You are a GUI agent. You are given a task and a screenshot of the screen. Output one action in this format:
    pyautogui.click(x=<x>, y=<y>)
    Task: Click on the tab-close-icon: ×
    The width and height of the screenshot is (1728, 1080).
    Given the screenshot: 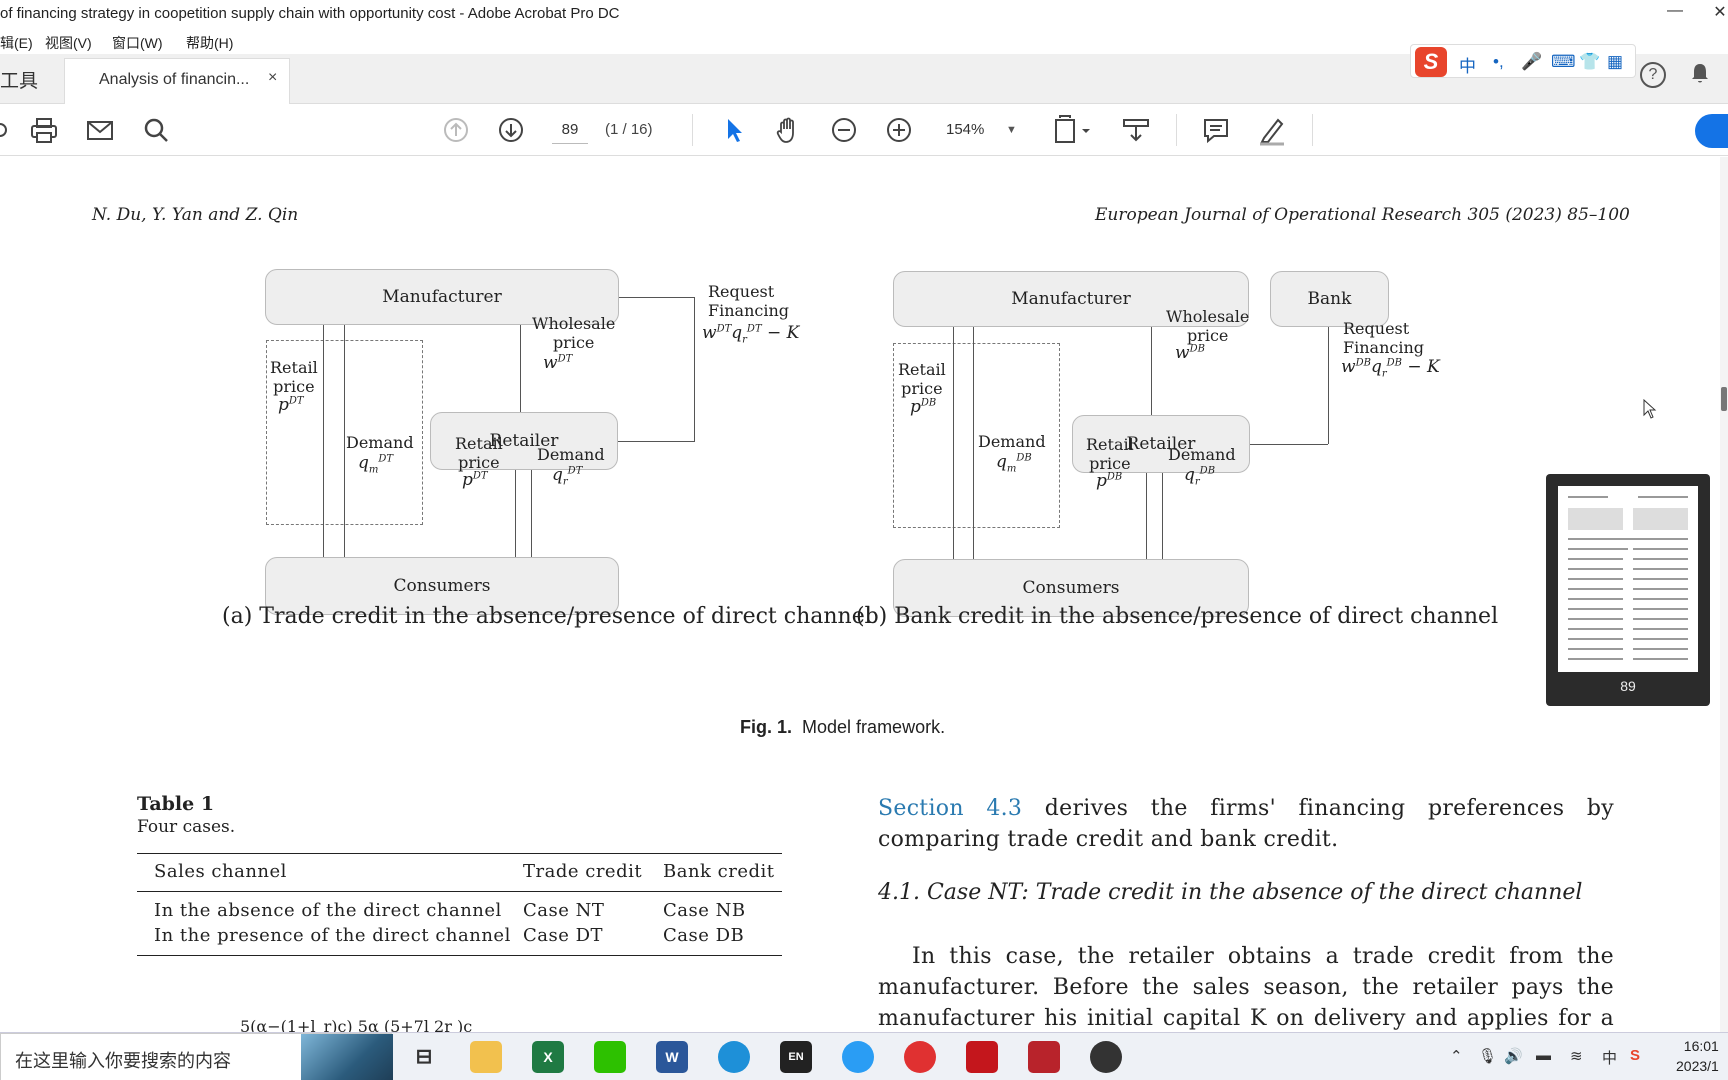 What is the action you would take?
    pyautogui.click(x=272, y=78)
    